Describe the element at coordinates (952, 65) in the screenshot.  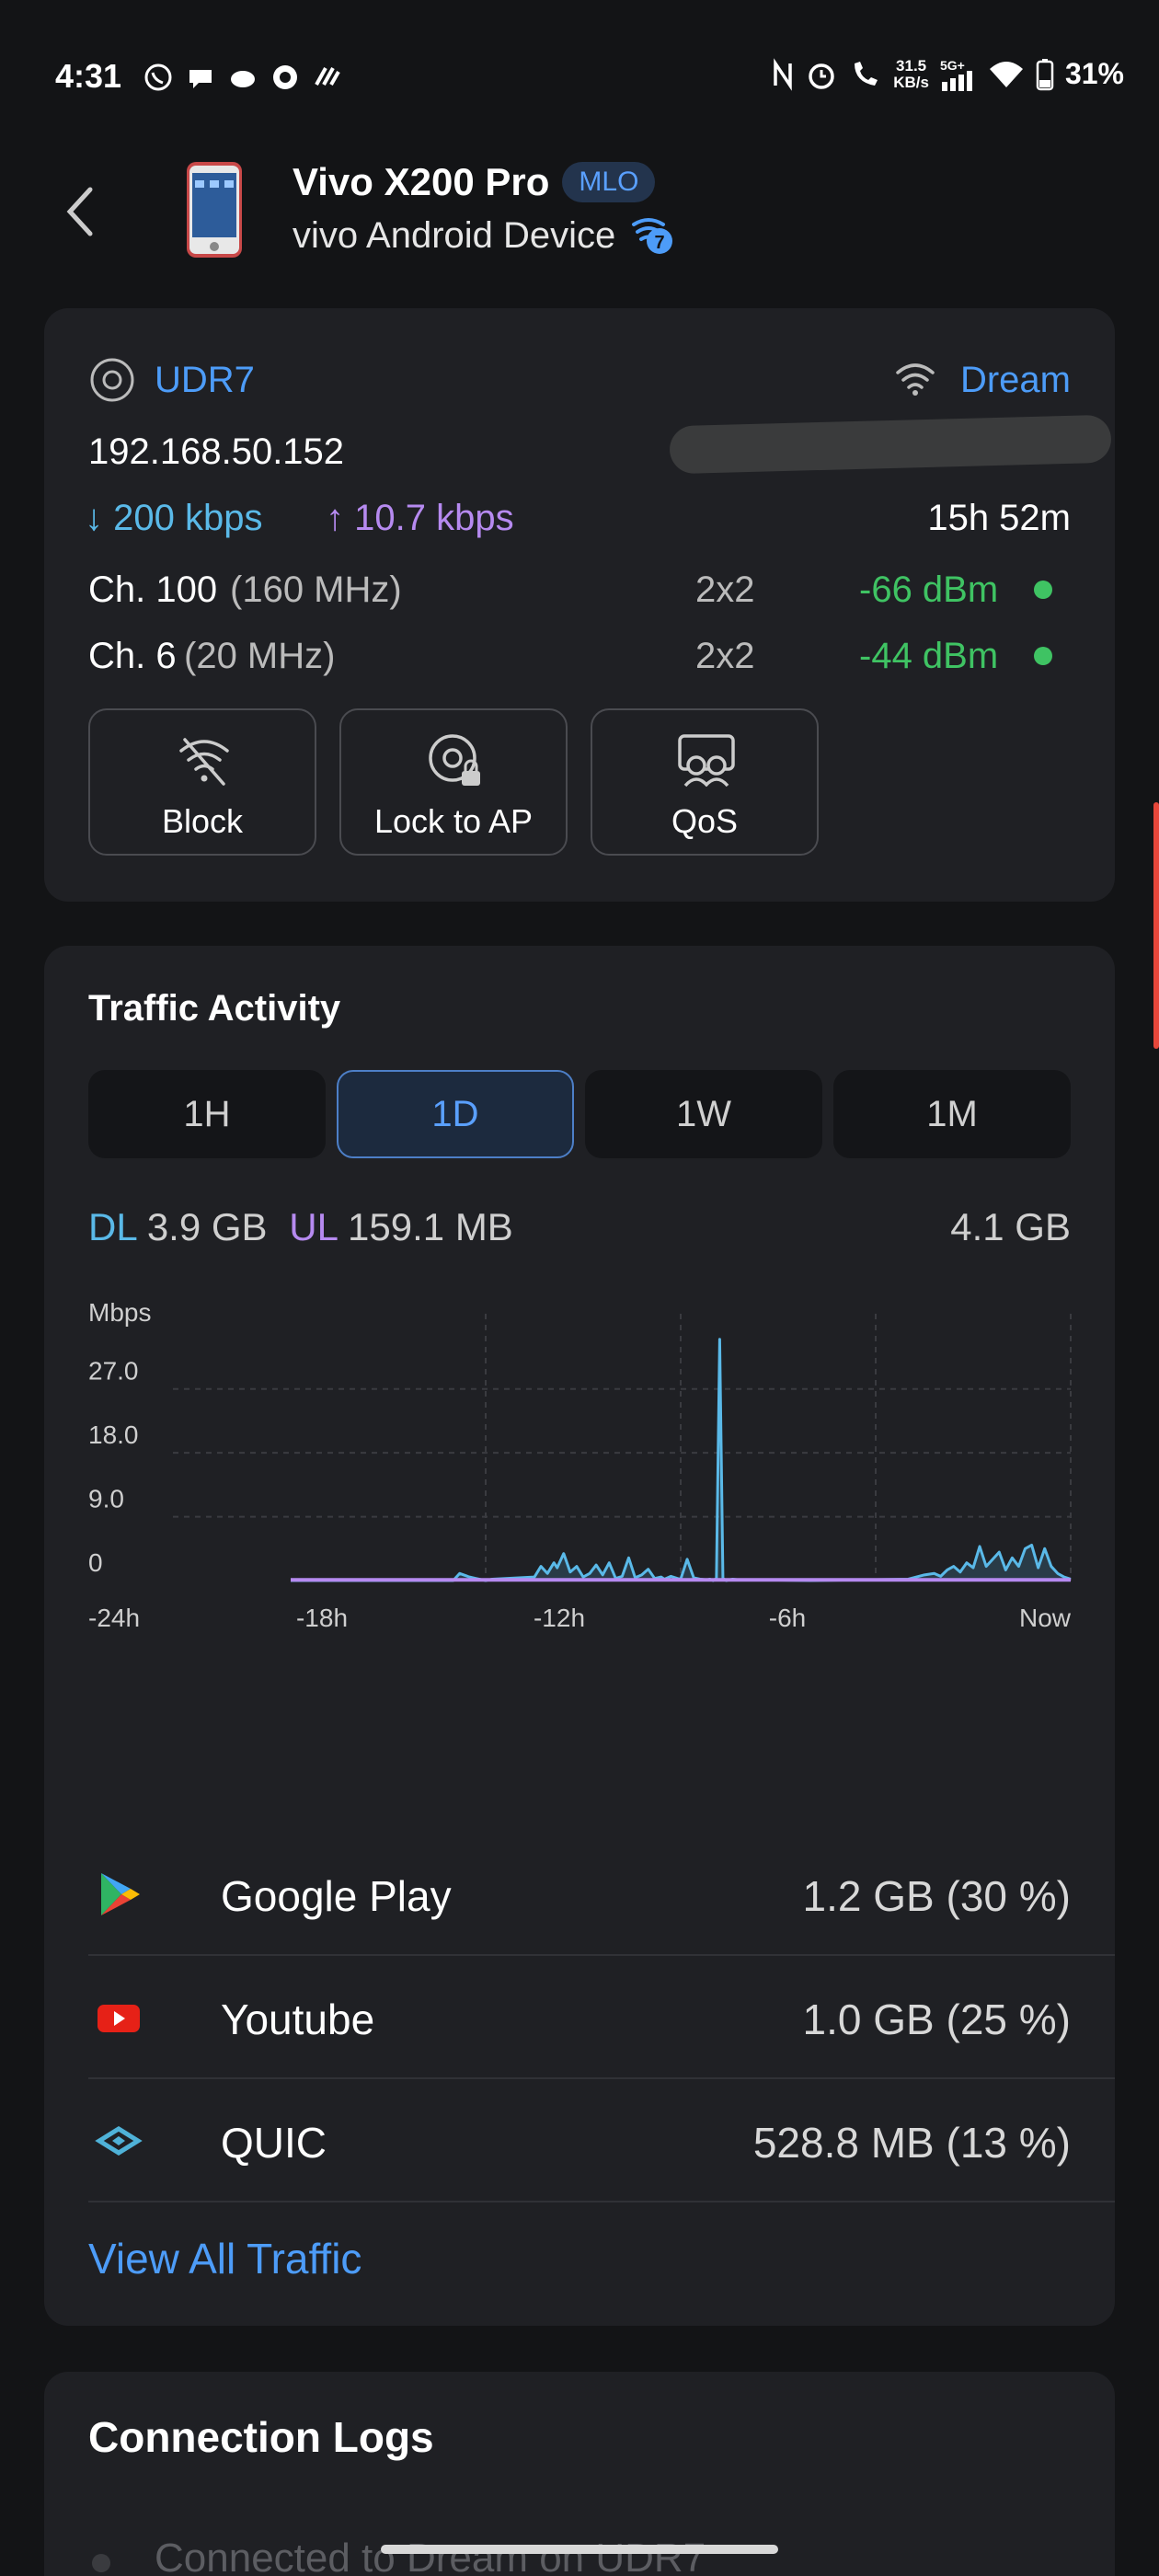
I see `svg-text: 5G+` at that location.